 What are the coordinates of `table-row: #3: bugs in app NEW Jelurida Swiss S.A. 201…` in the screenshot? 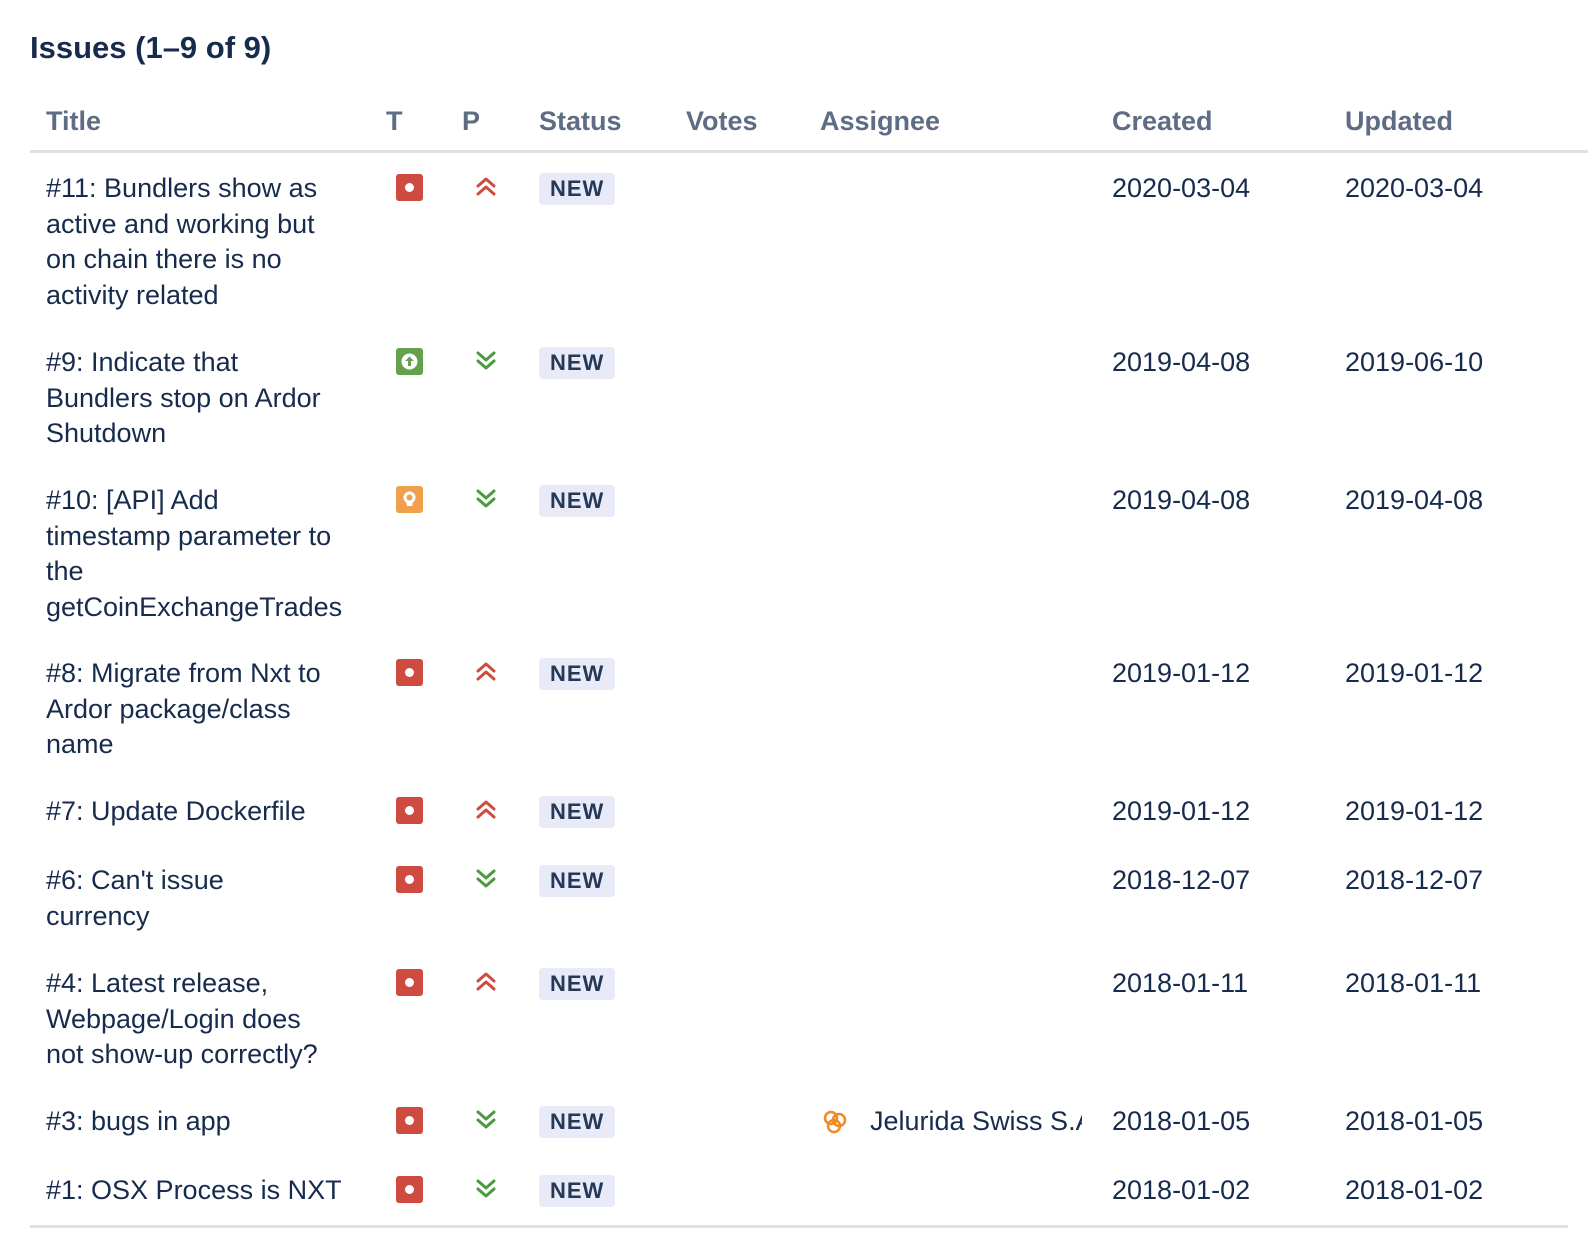 It's located at (809, 1120).